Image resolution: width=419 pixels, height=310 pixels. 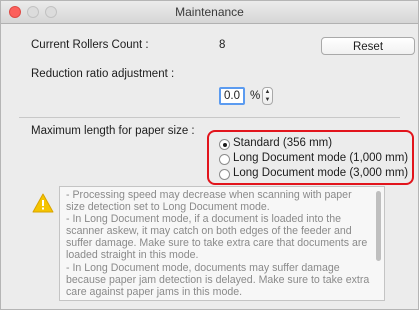 I want to click on title-bar: Maintenance, so click(x=209, y=12).